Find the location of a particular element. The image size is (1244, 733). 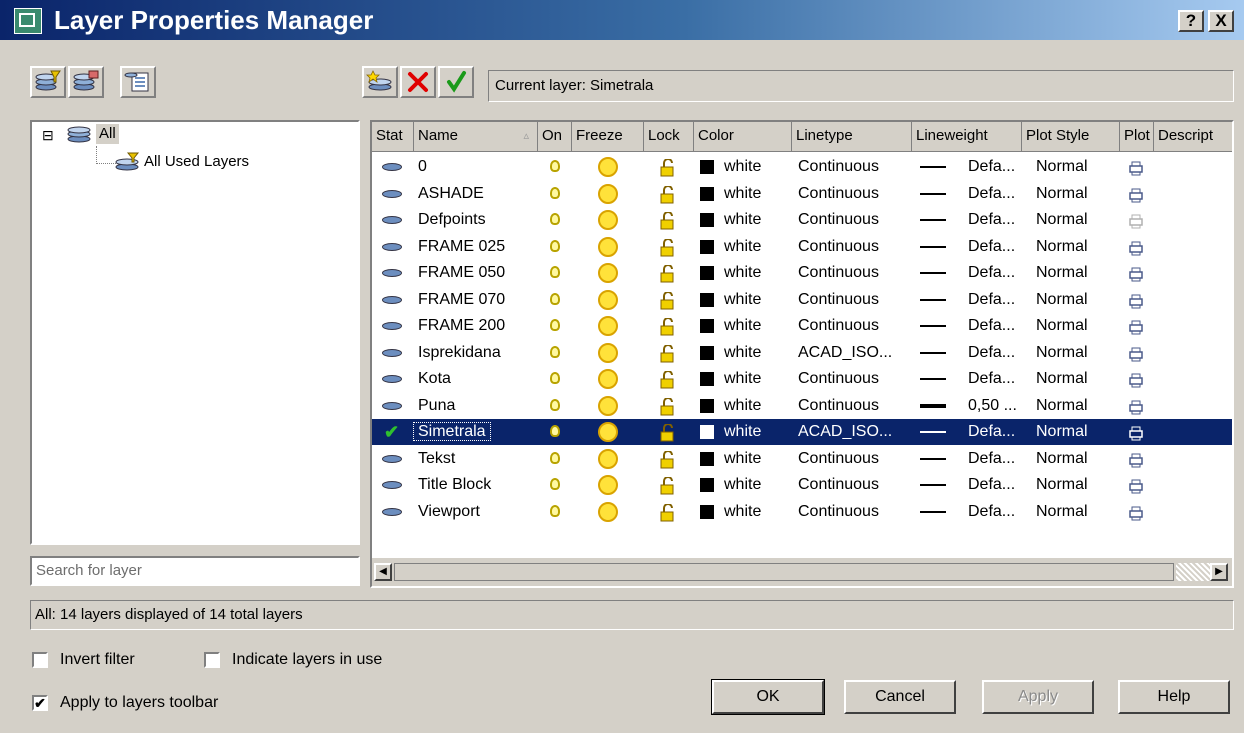

layer-states-button is located at coordinates (138, 82).